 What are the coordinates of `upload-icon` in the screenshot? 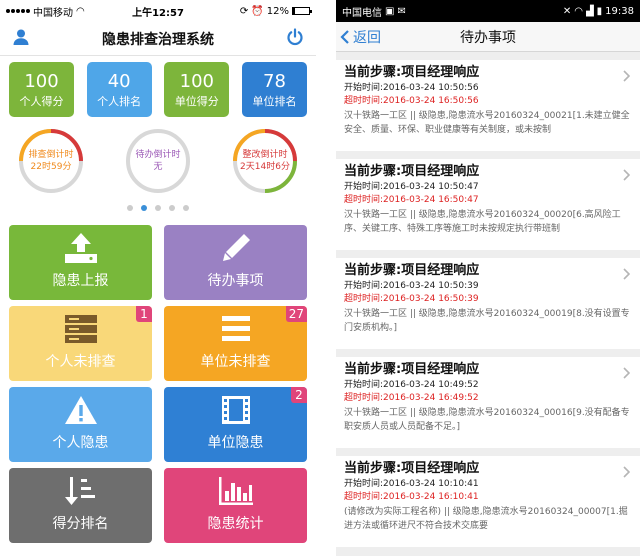 It's located at (81, 250).